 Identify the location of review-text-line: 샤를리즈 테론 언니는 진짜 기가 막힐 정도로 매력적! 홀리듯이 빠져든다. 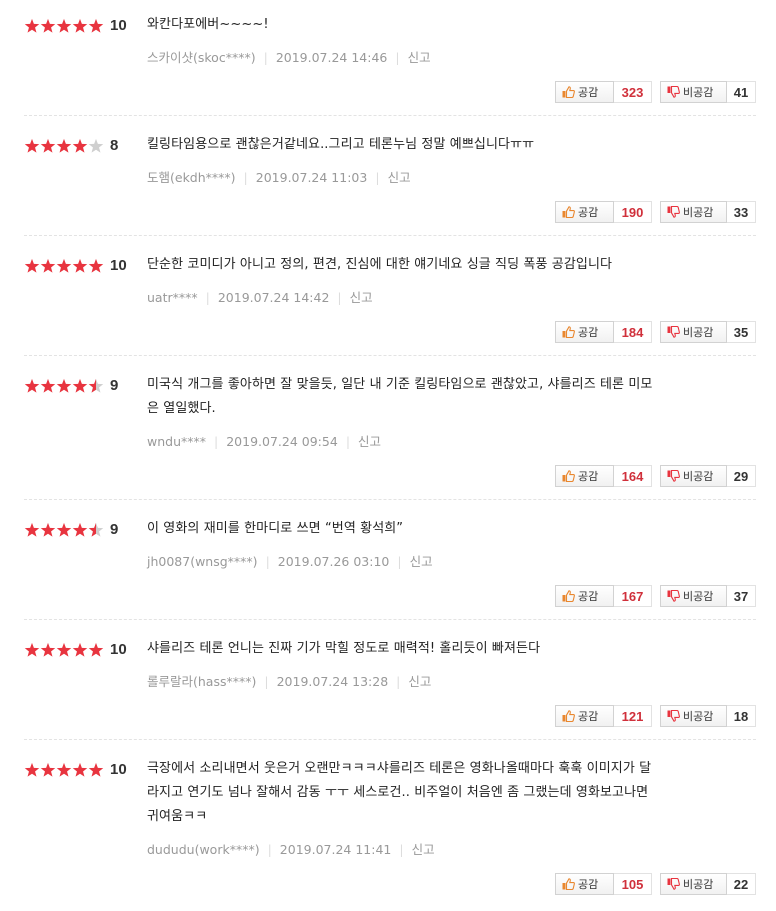
(344, 648).